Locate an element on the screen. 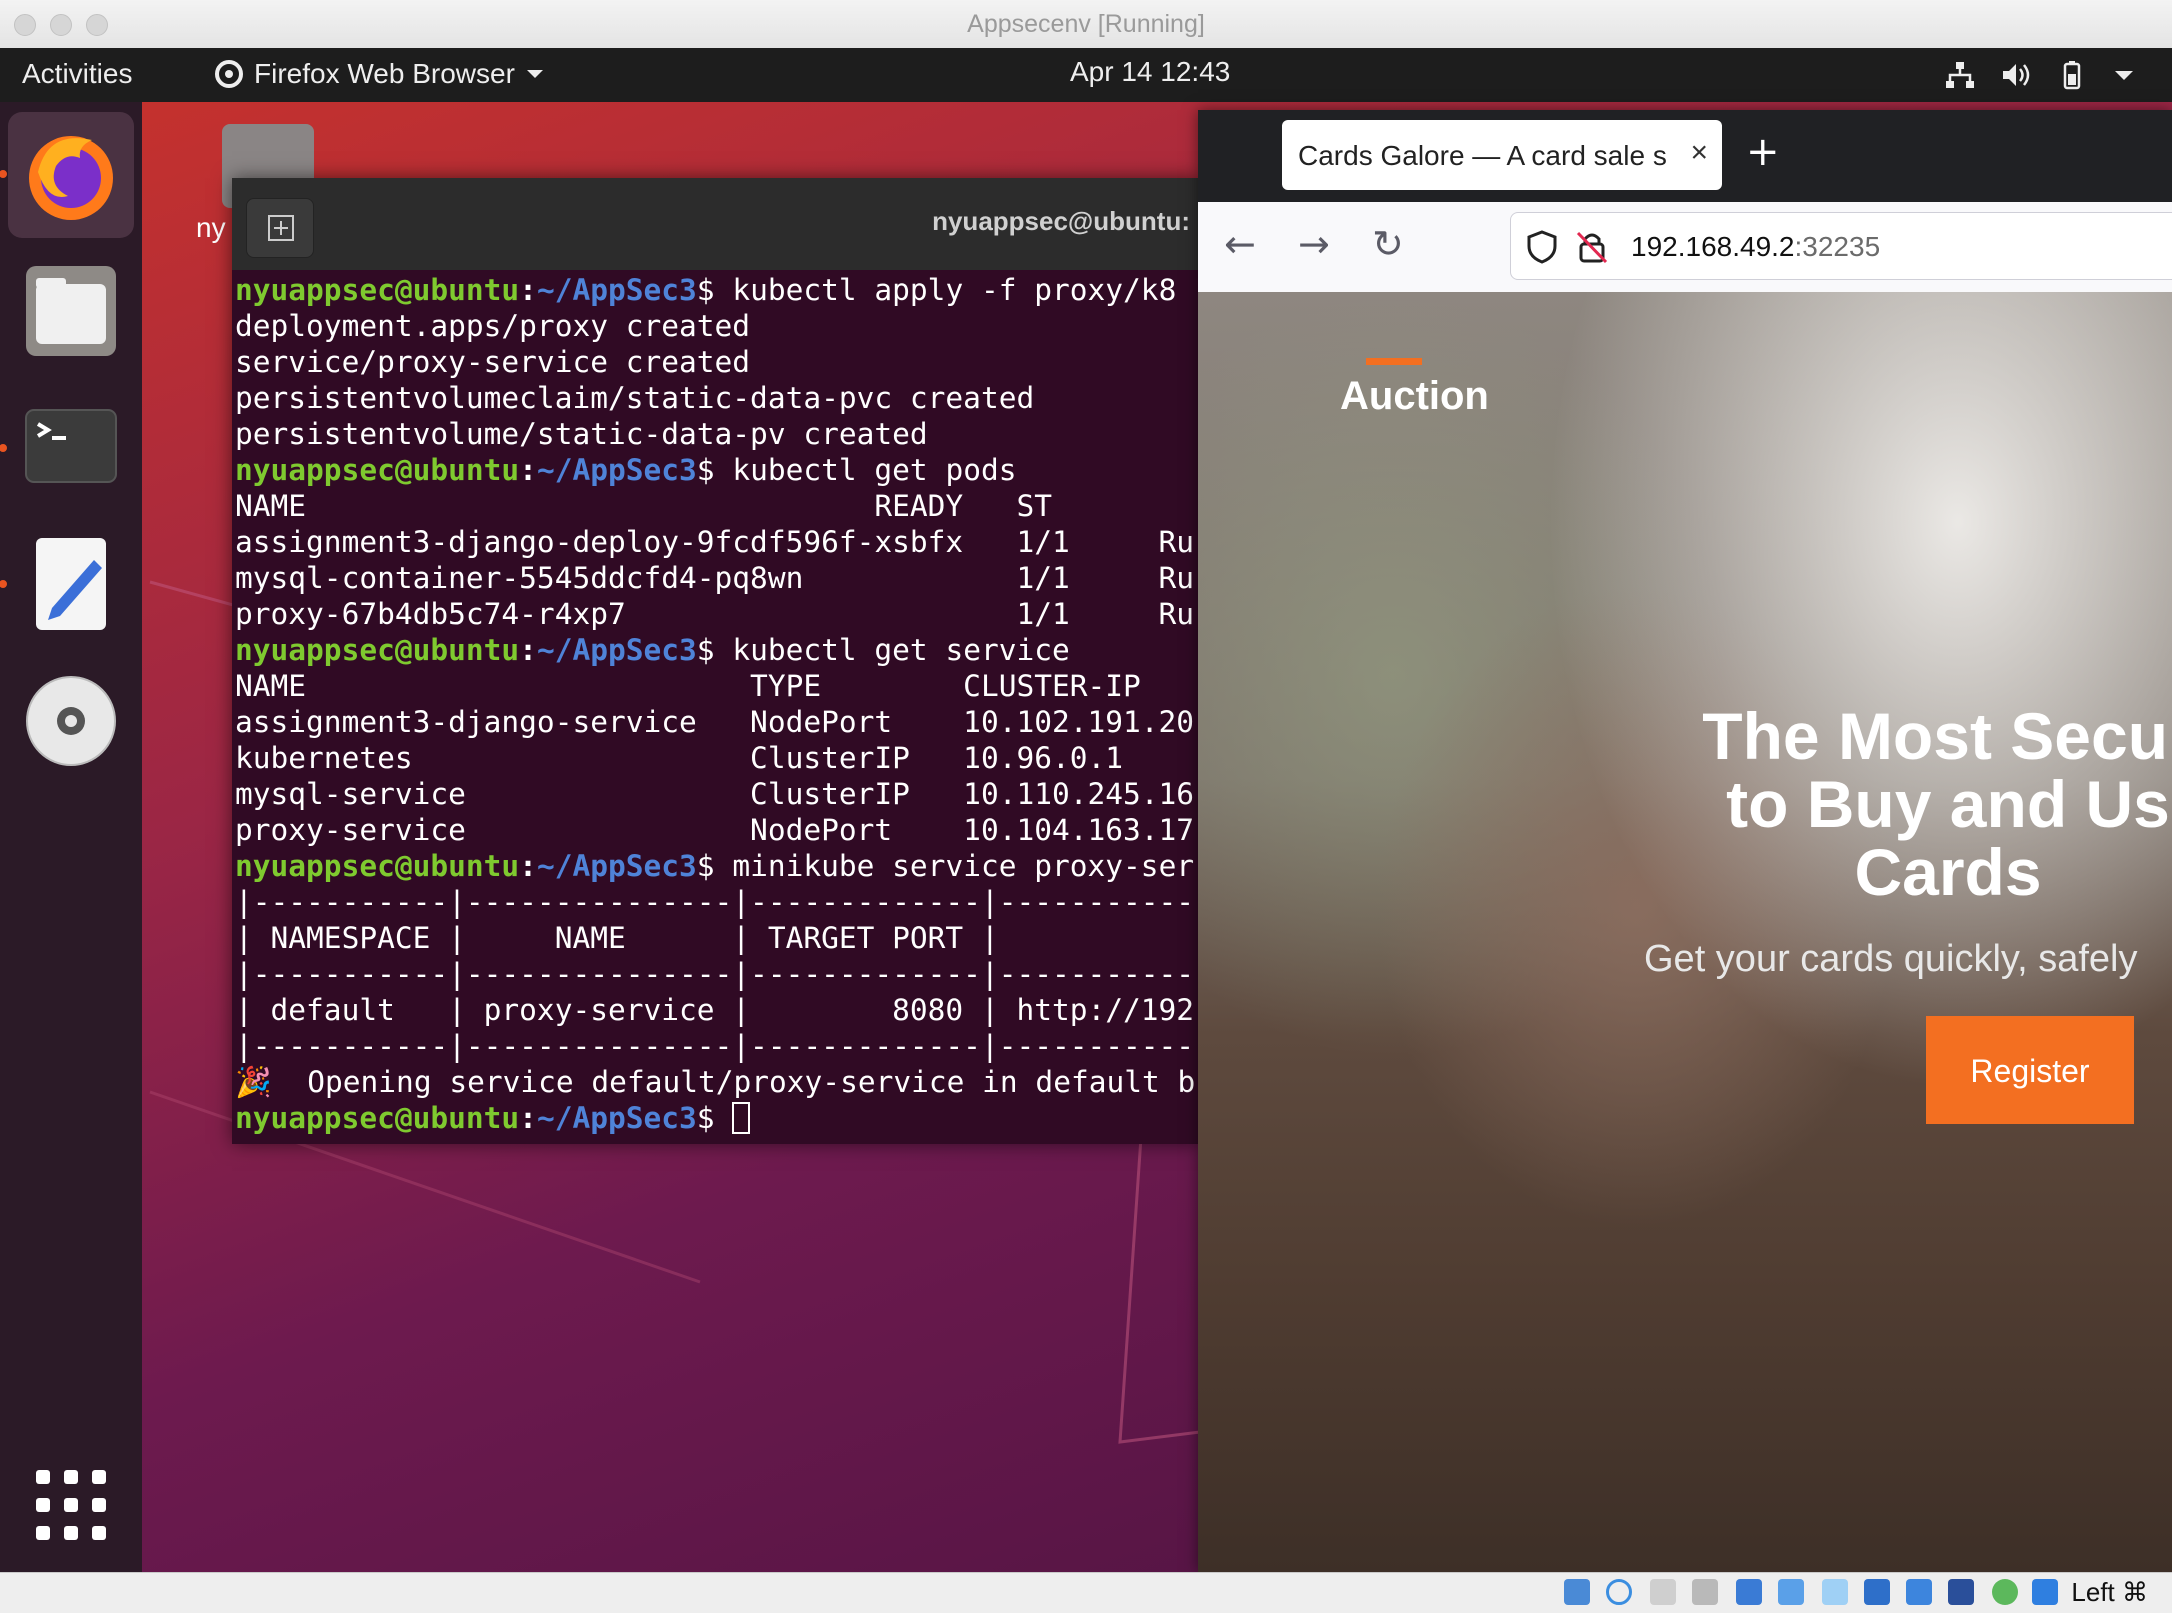 The height and width of the screenshot is (1613, 2172). terminal-line: proxy-service NodePort 10.104.163.17 is located at coordinates (716, 830).